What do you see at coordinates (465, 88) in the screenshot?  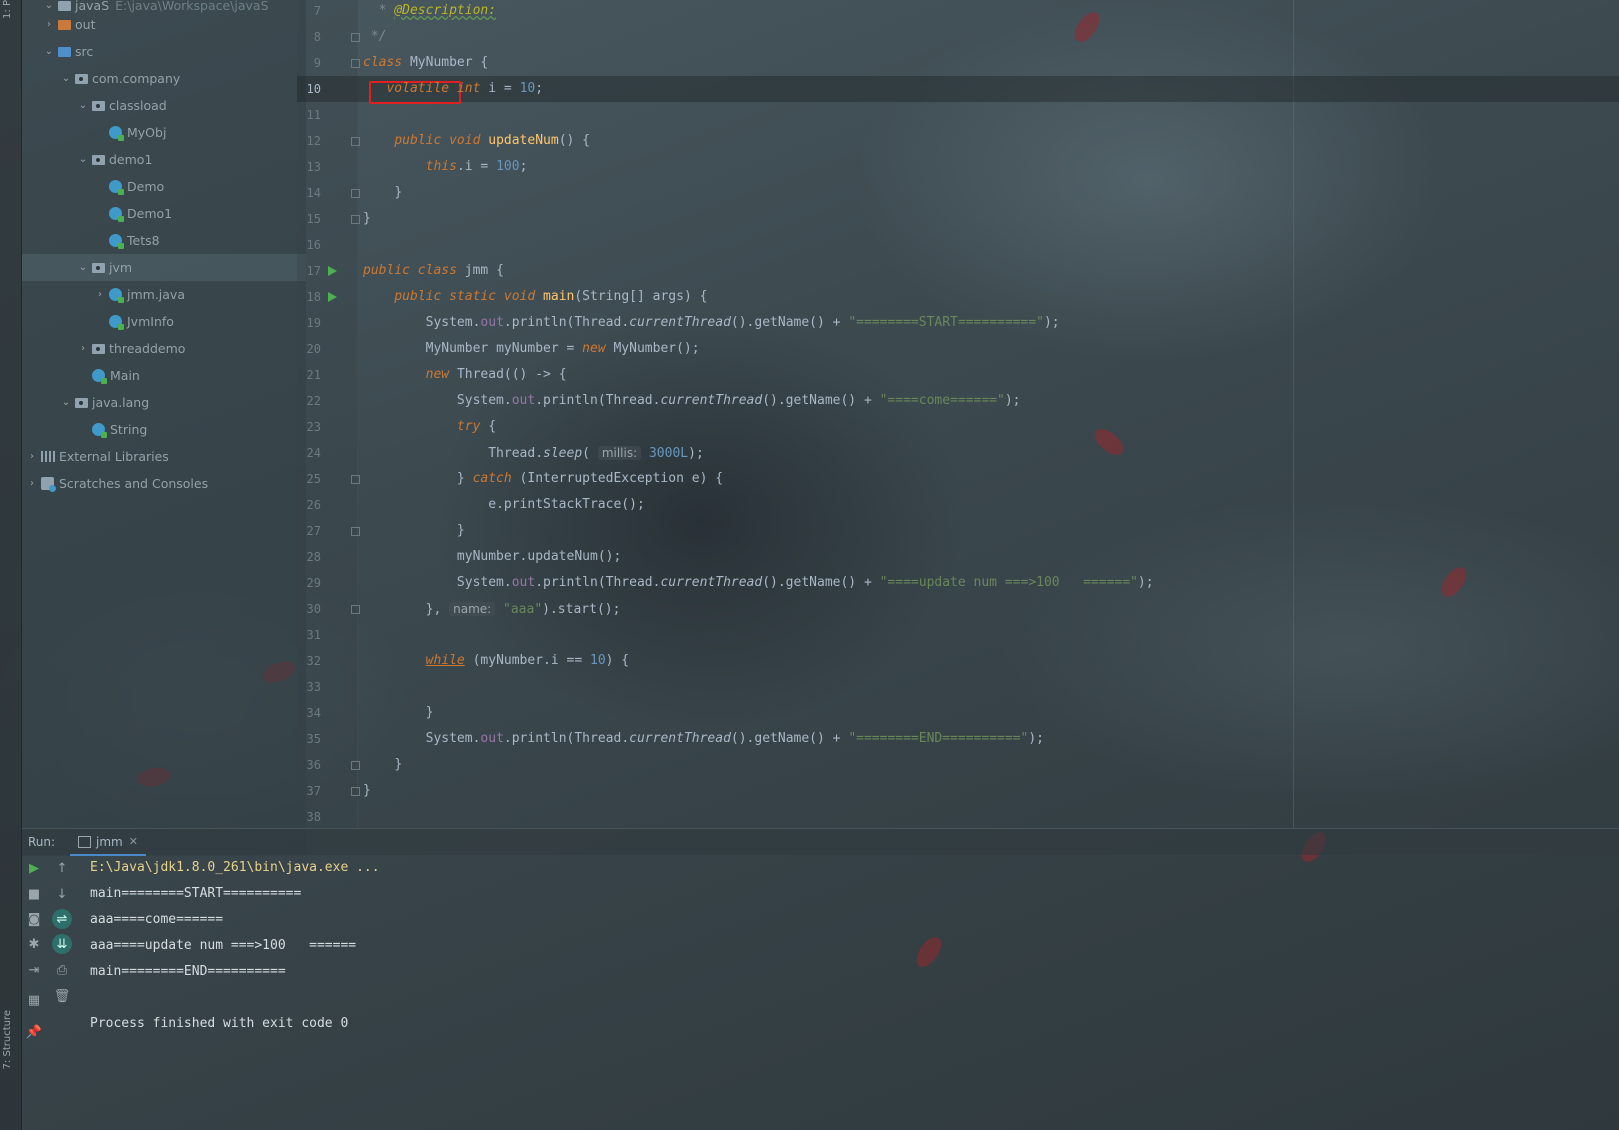 I see `code-line-10: volatile int i = 10;` at bounding box center [465, 88].